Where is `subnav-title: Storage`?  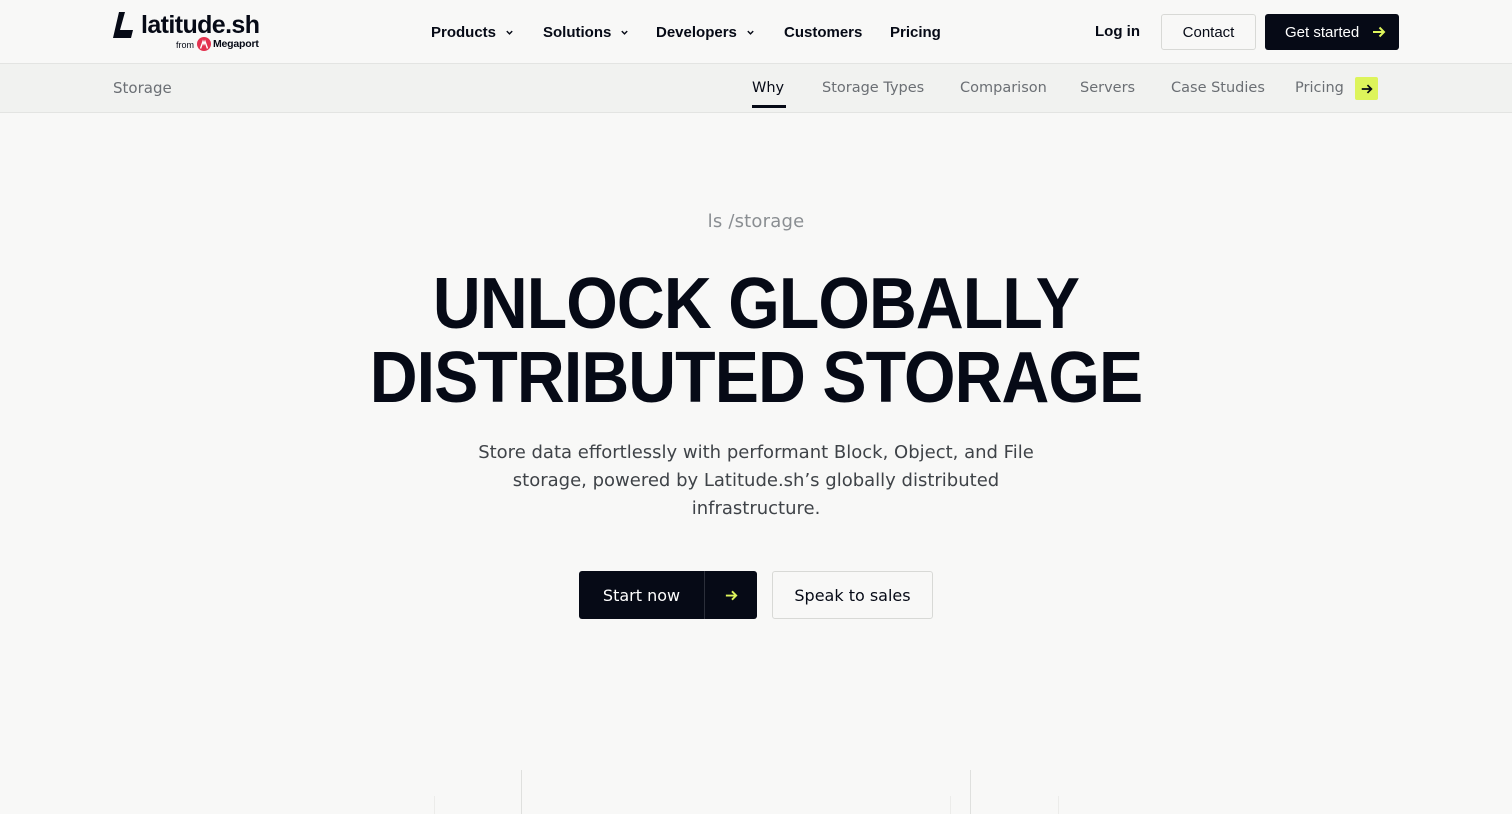
subnav-title: Storage is located at coordinates (142, 88).